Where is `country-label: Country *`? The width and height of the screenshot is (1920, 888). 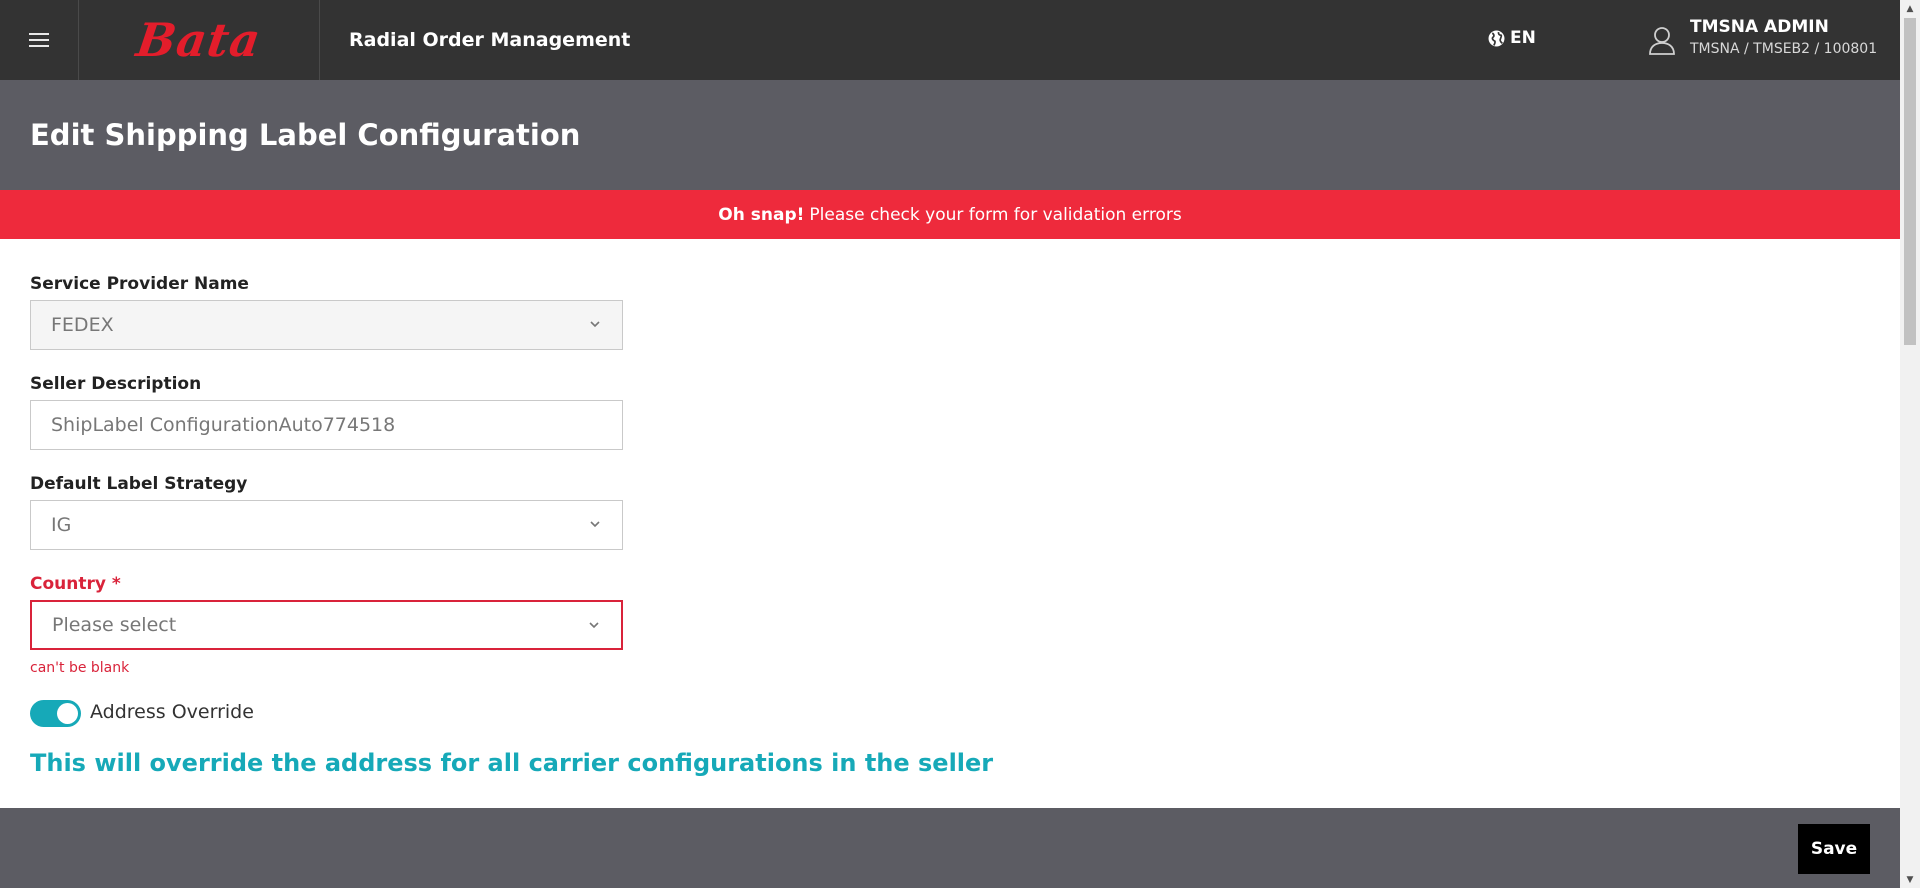 country-label: Country * is located at coordinates (75, 584).